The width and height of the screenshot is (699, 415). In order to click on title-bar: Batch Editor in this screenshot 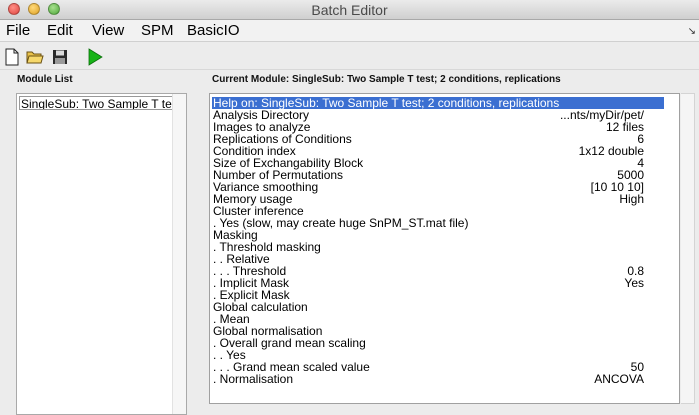, I will do `click(349, 10)`.